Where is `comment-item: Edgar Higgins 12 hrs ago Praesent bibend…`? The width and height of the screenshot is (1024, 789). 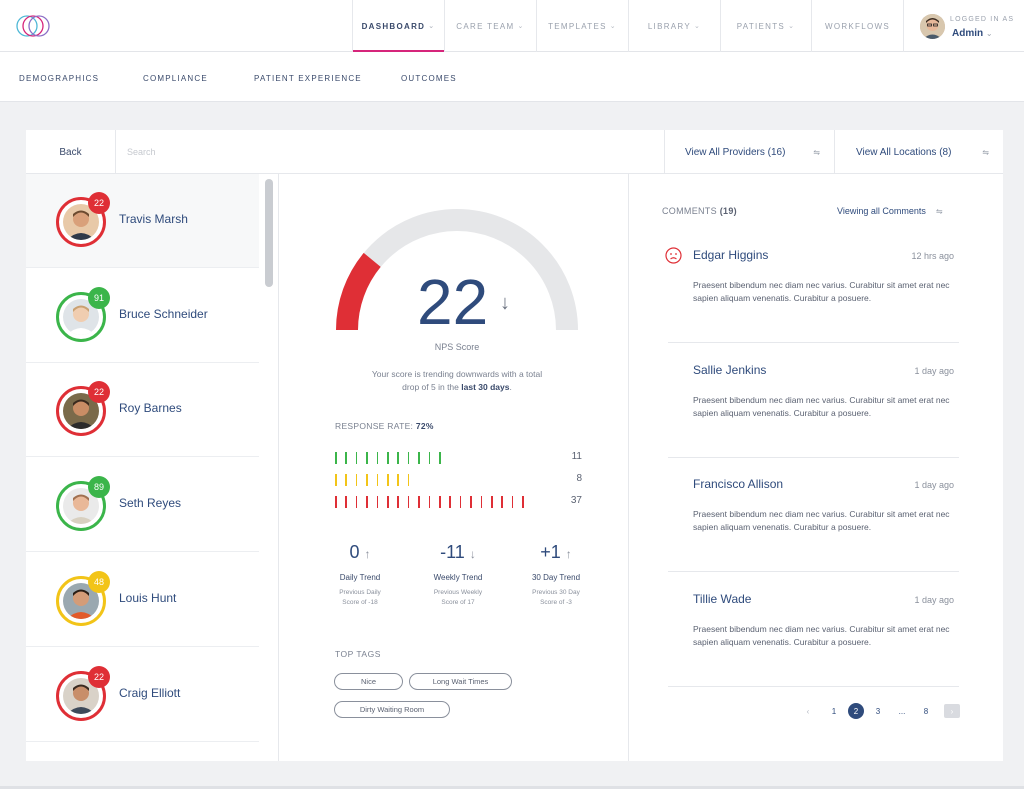
comment-item: Edgar Higgins 12 hrs ago Praesent bibend… is located at coordinates (812, 286).